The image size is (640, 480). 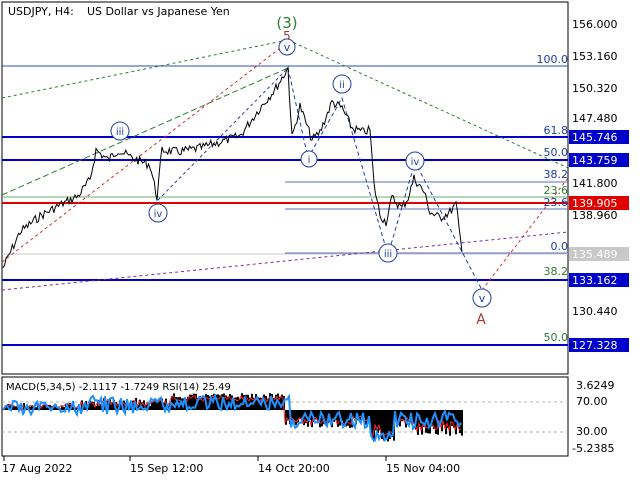 I want to click on tag-143-759: 143.759, so click(x=595, y=160).